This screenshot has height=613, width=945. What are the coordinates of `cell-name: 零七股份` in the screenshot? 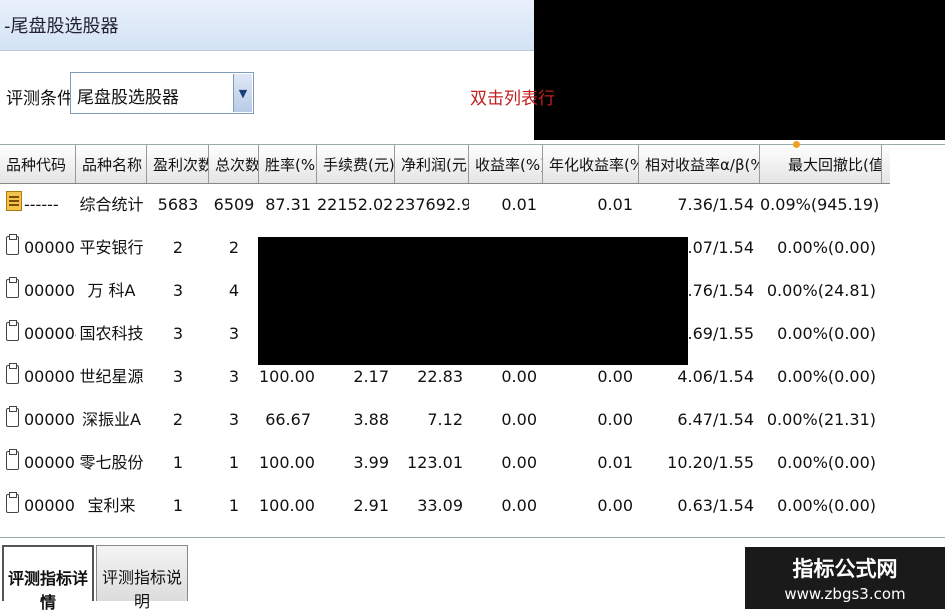 It's located at (111, 462).